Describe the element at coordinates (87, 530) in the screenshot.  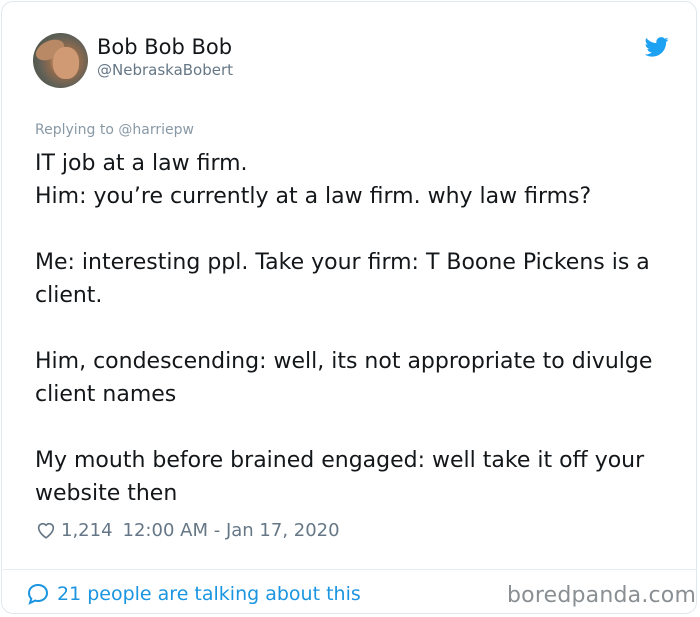
I see `like-count: 1,214` at that location.